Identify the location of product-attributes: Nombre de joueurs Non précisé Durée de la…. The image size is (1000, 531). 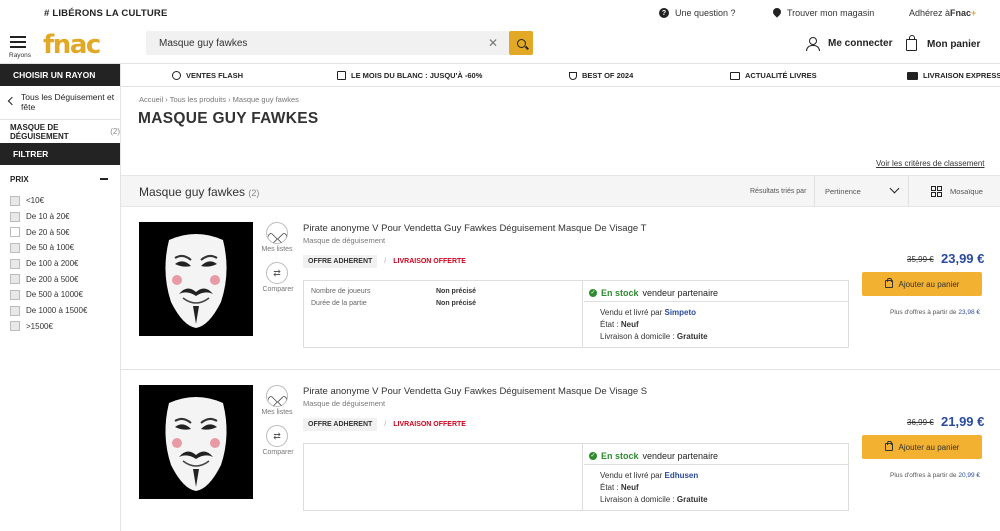
(443, 314).